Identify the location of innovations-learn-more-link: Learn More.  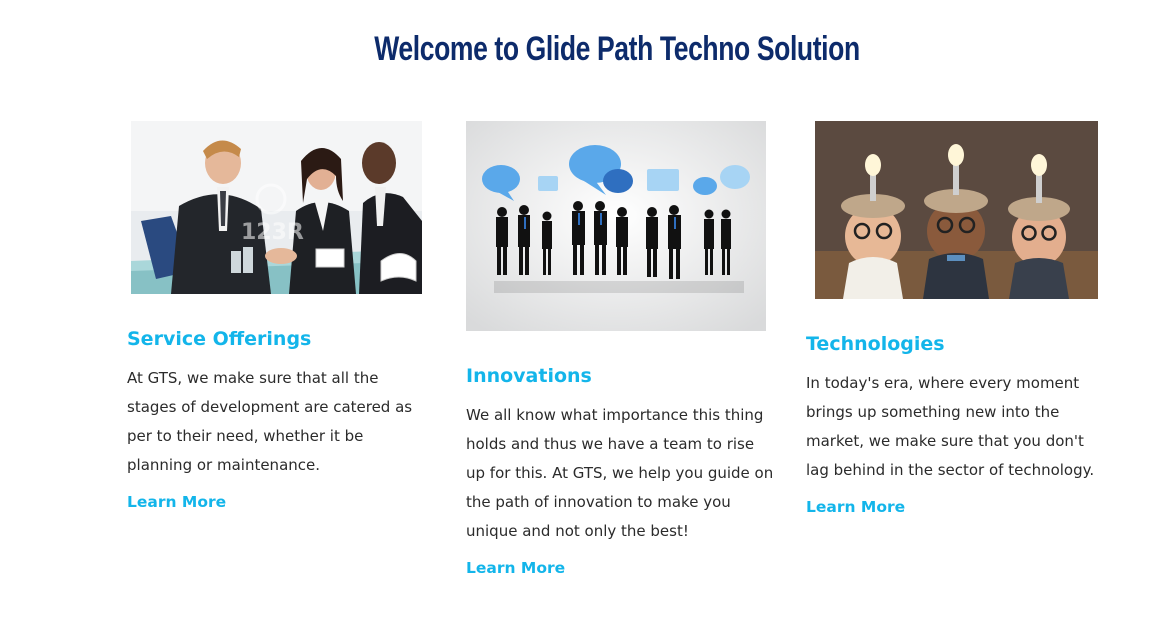
(515, 568).